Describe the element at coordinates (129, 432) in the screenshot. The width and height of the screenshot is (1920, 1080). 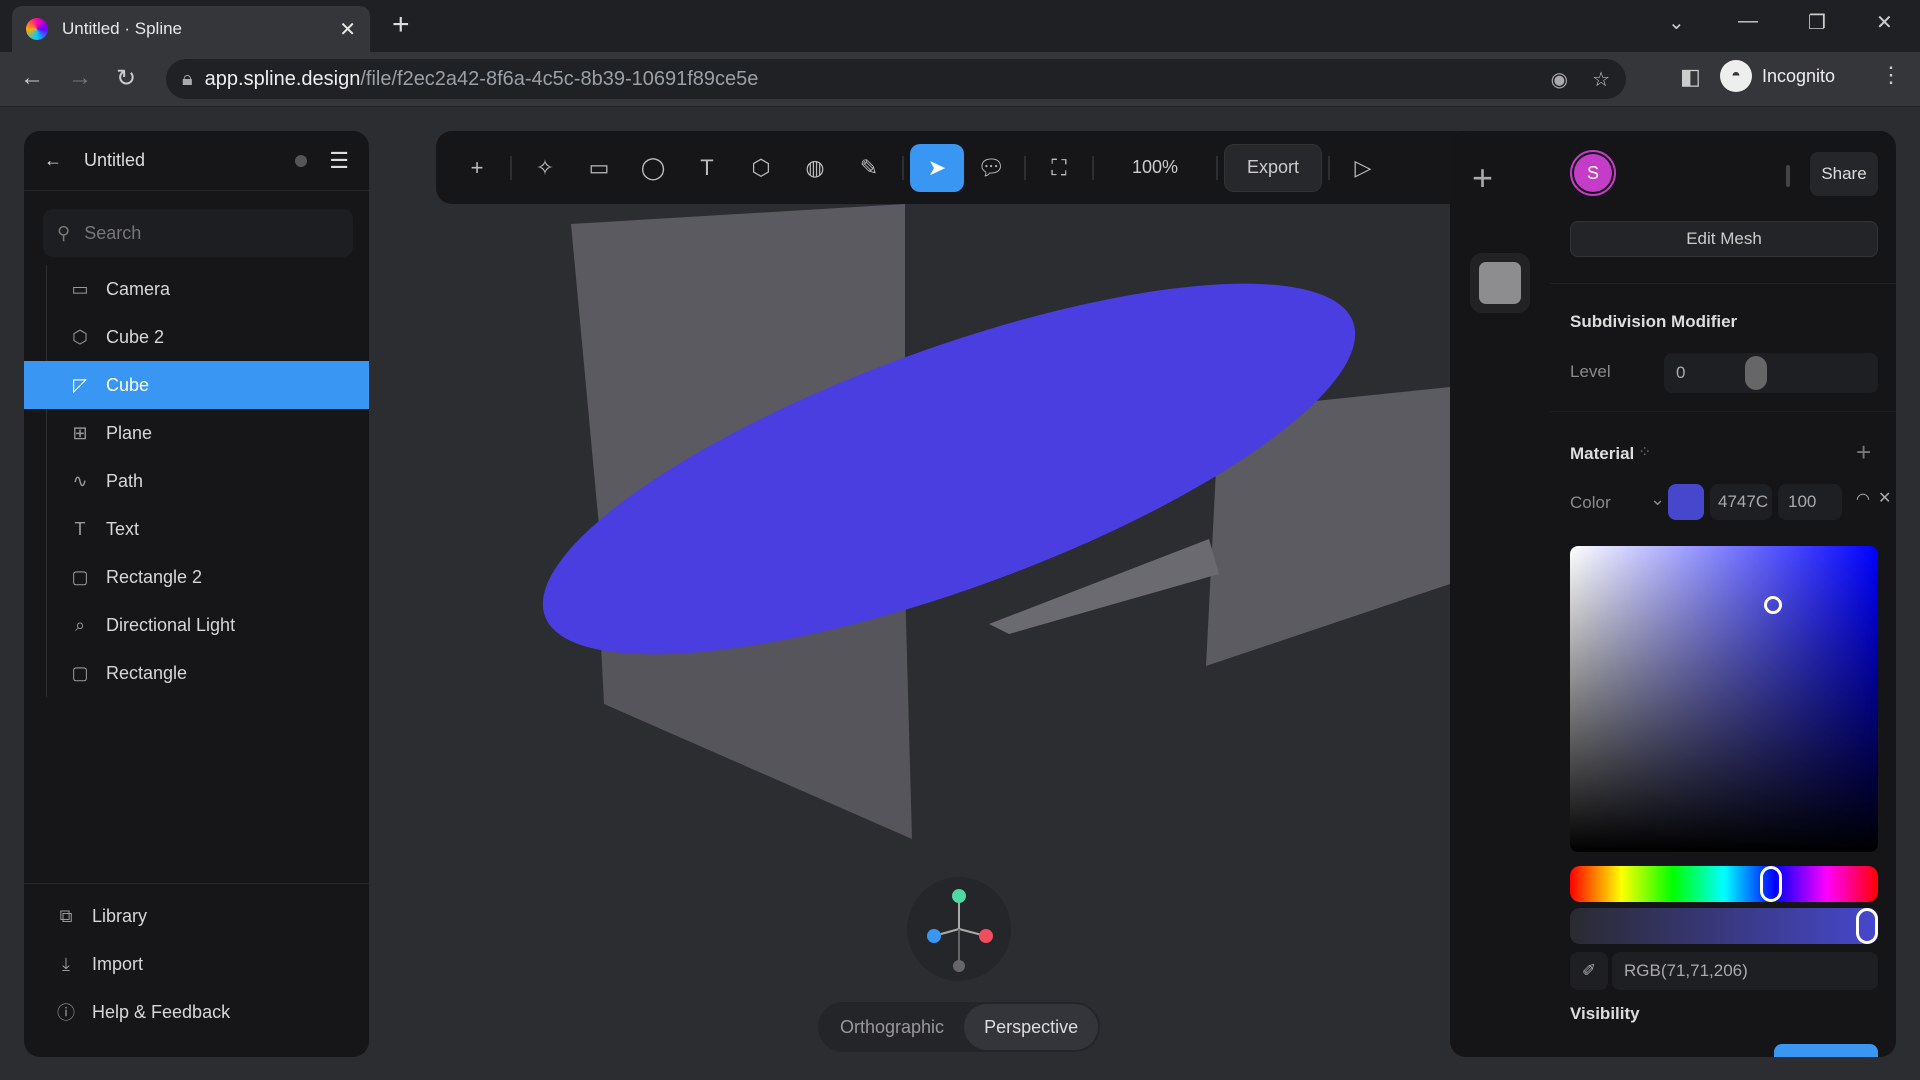
I see `item-label: Plane` at that location.